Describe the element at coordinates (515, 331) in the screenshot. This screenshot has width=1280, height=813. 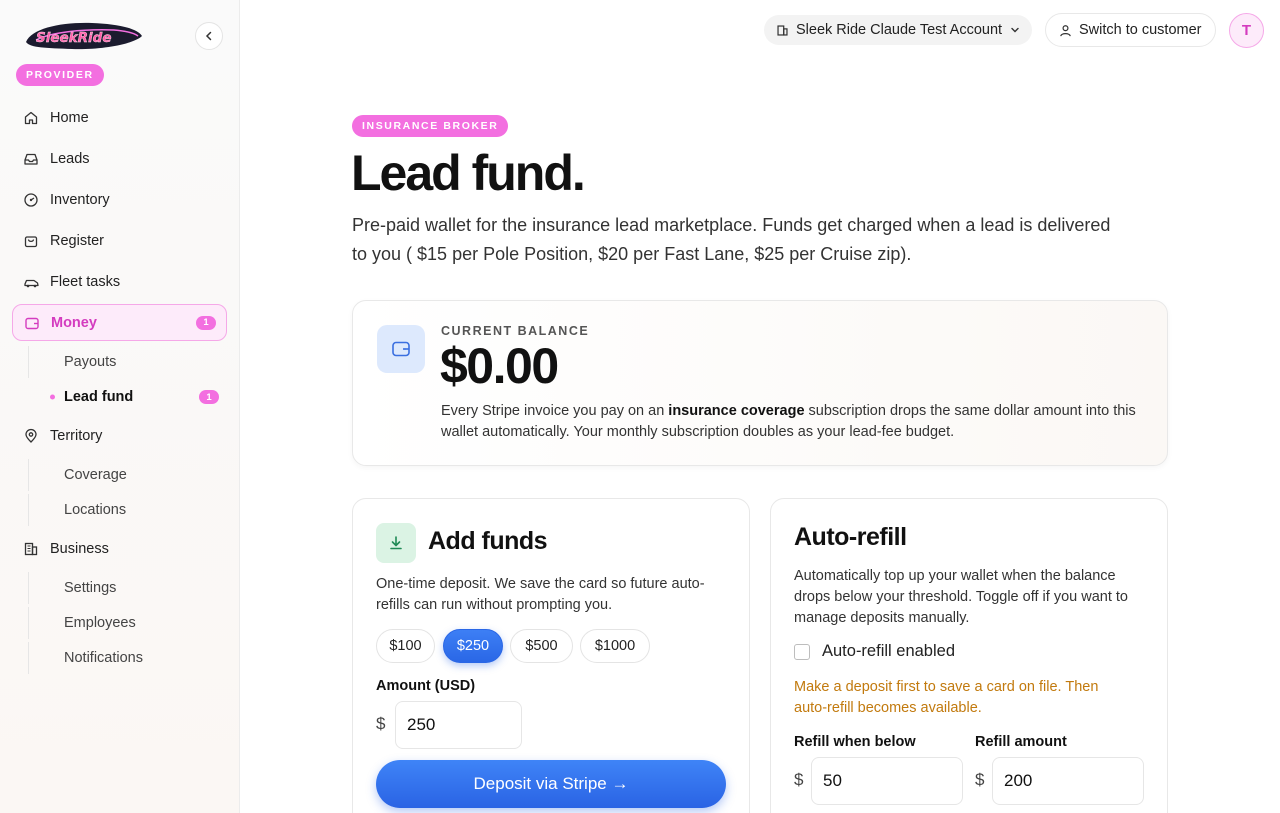
I see `balance-label: CURRENT BALANCE` at that location.